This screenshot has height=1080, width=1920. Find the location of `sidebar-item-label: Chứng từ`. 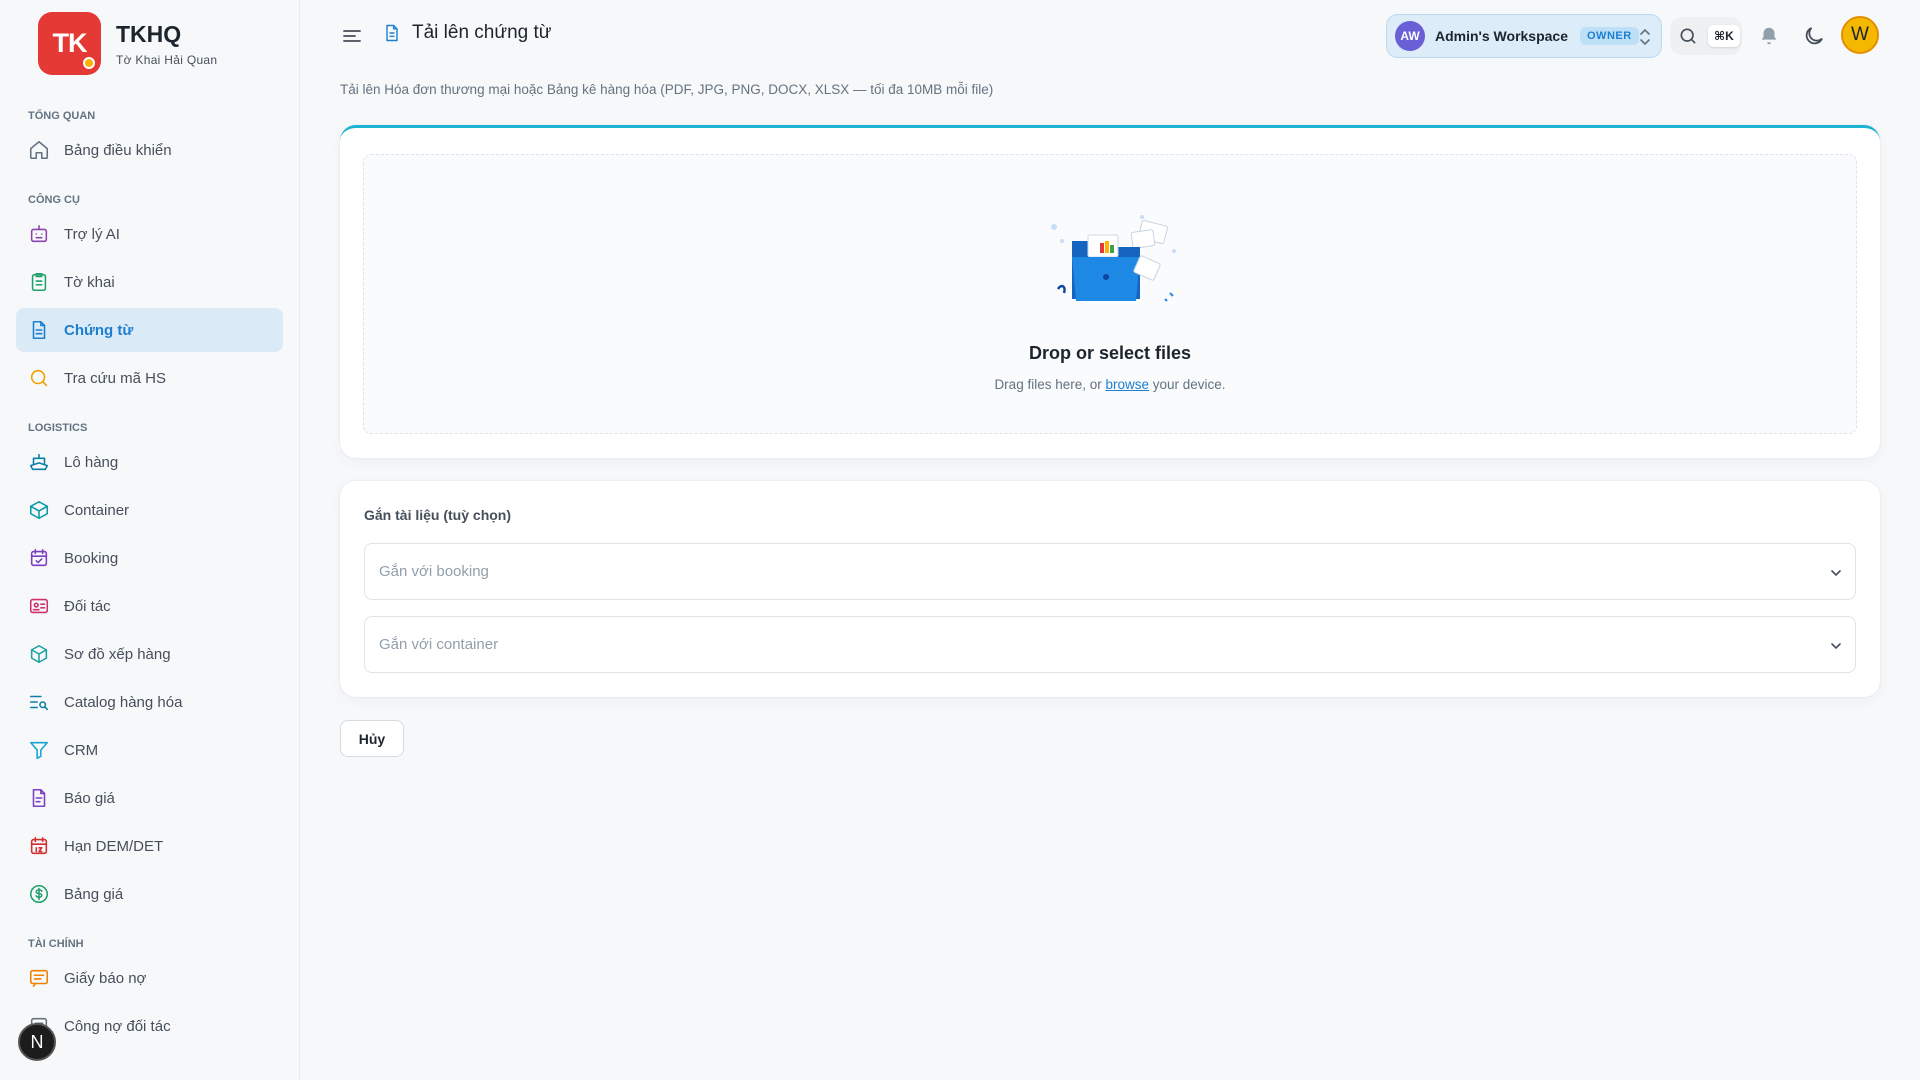

sidebar-item-label: Chứng từ is located at coordinates (99, 330).